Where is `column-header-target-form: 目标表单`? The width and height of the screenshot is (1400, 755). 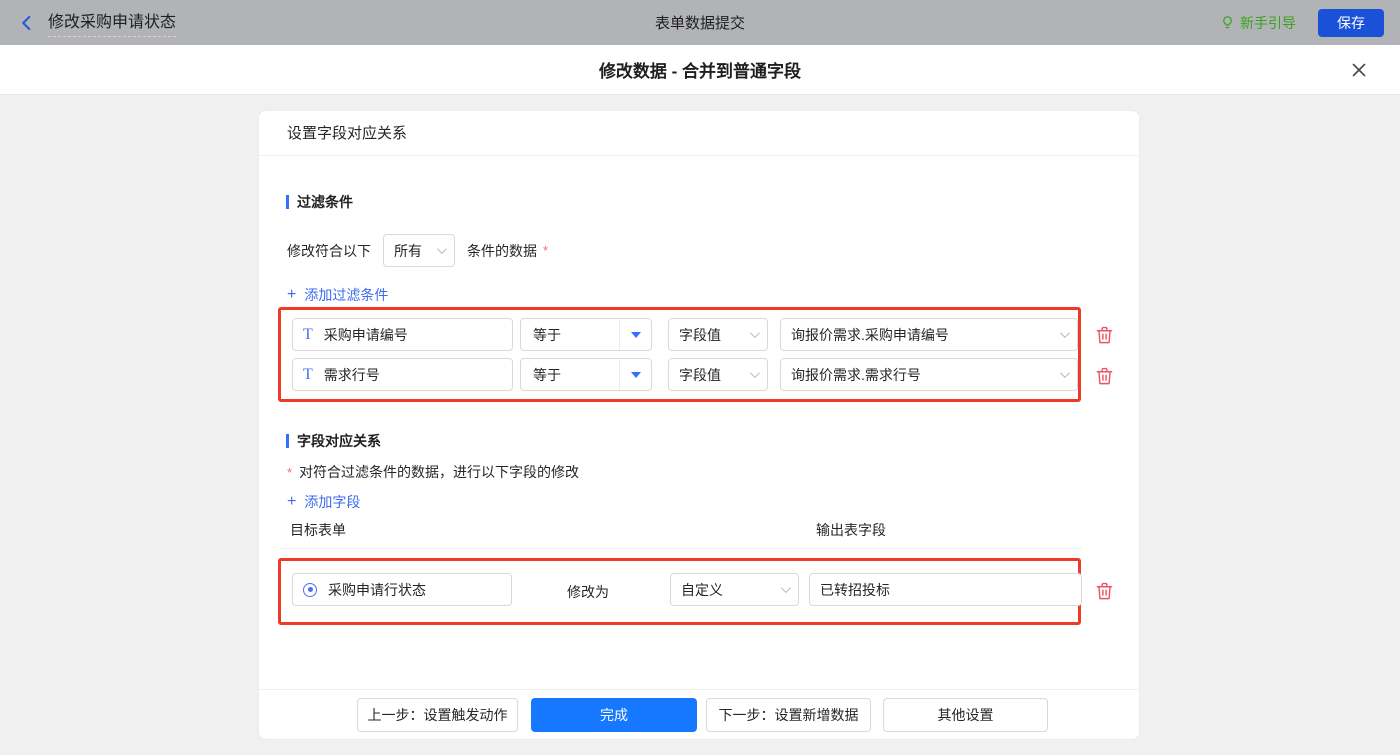
column-header-target-form: 目标表单 is located at coordinates (318, 530).